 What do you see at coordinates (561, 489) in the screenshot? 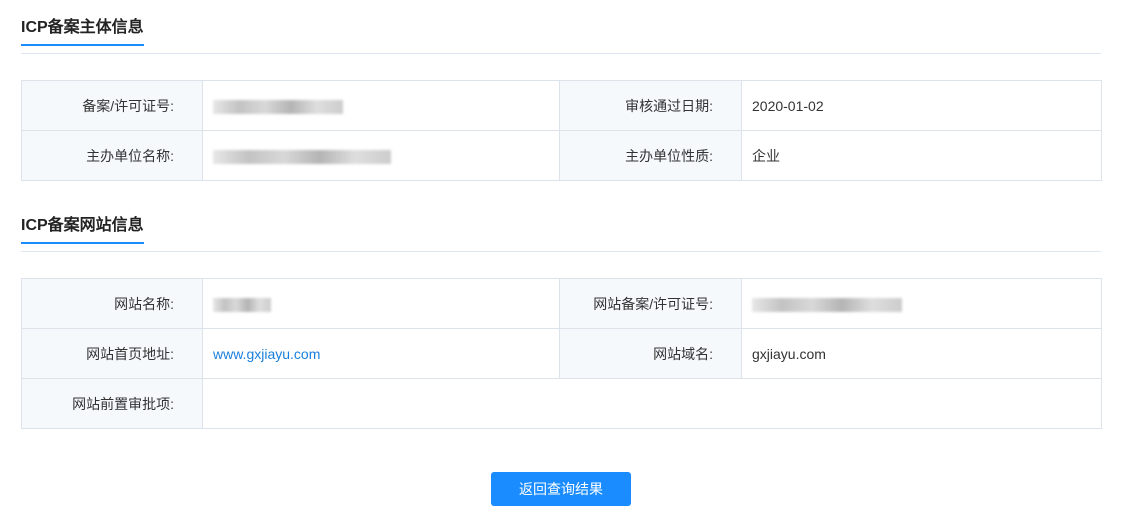
I see `back-to-results-button: 返回查询结果` at bounding box center [561, 489].